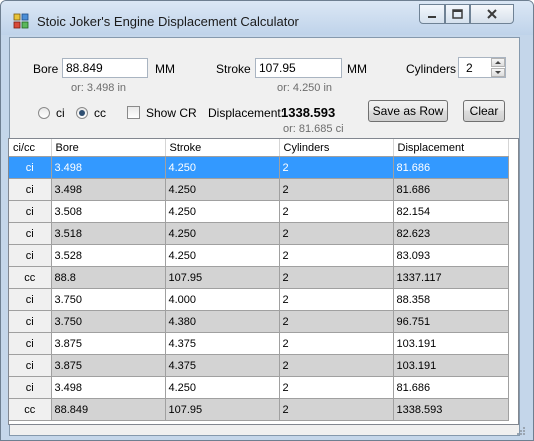 This screenshot has width=534, height=441. What do you see at coordinates (521, 431) in the screenshot?
I see `resize-grip-icon` at bounding box center [521, 431].